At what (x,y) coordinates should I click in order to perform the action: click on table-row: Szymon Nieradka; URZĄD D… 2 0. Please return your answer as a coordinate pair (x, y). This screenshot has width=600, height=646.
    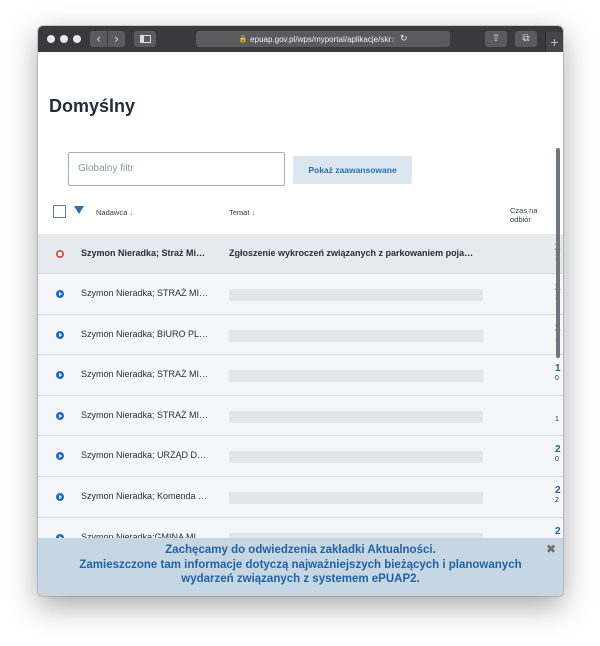
    Looking at the image, I should click on (300, 456).